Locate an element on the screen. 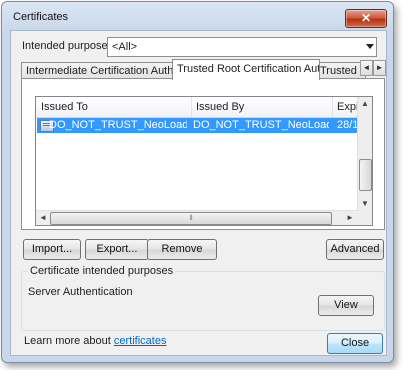 The image size is (403, 370). tab-label: Intermediate Certification Authorities is located at coordinates (100, 71).